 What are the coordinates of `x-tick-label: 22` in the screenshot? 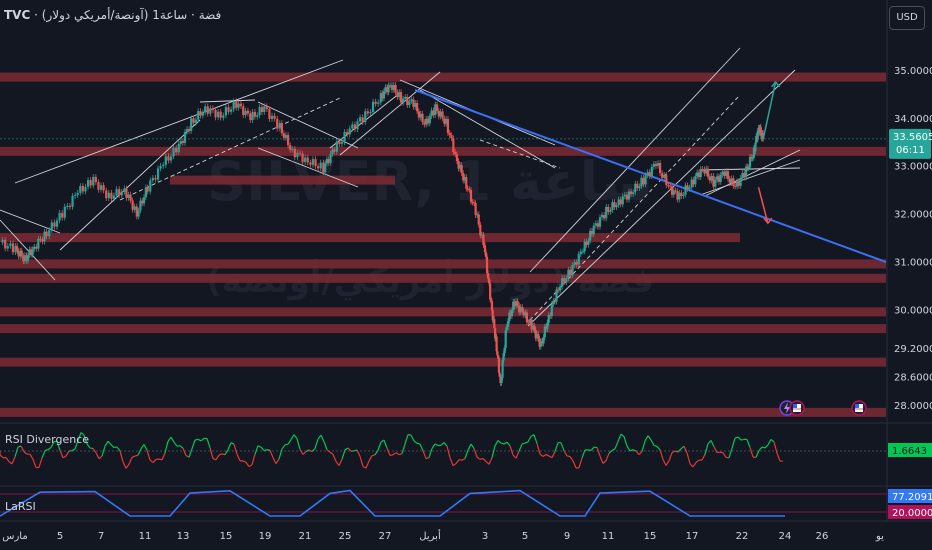 It's located at (742, 536).